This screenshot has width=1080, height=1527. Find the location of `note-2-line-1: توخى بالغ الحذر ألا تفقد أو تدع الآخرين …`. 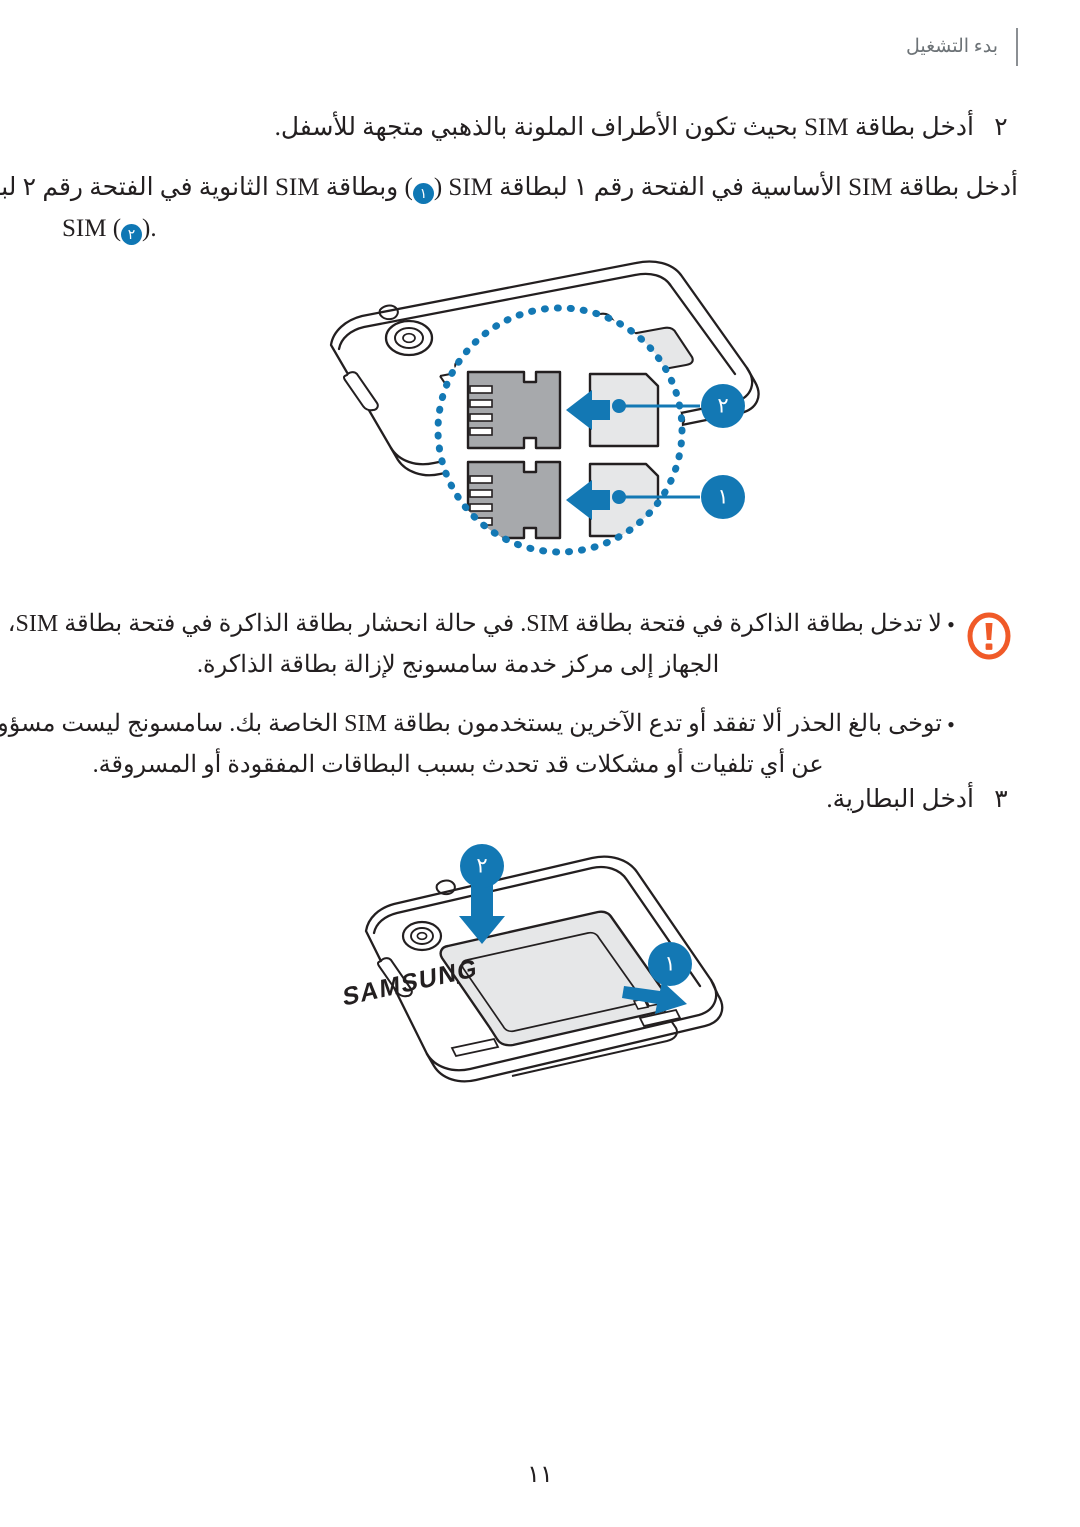

note-2-line-1: توخى بالغ الحذر ألا تفقد أو تدع الآخرين … is located at coordinates (471, 724).